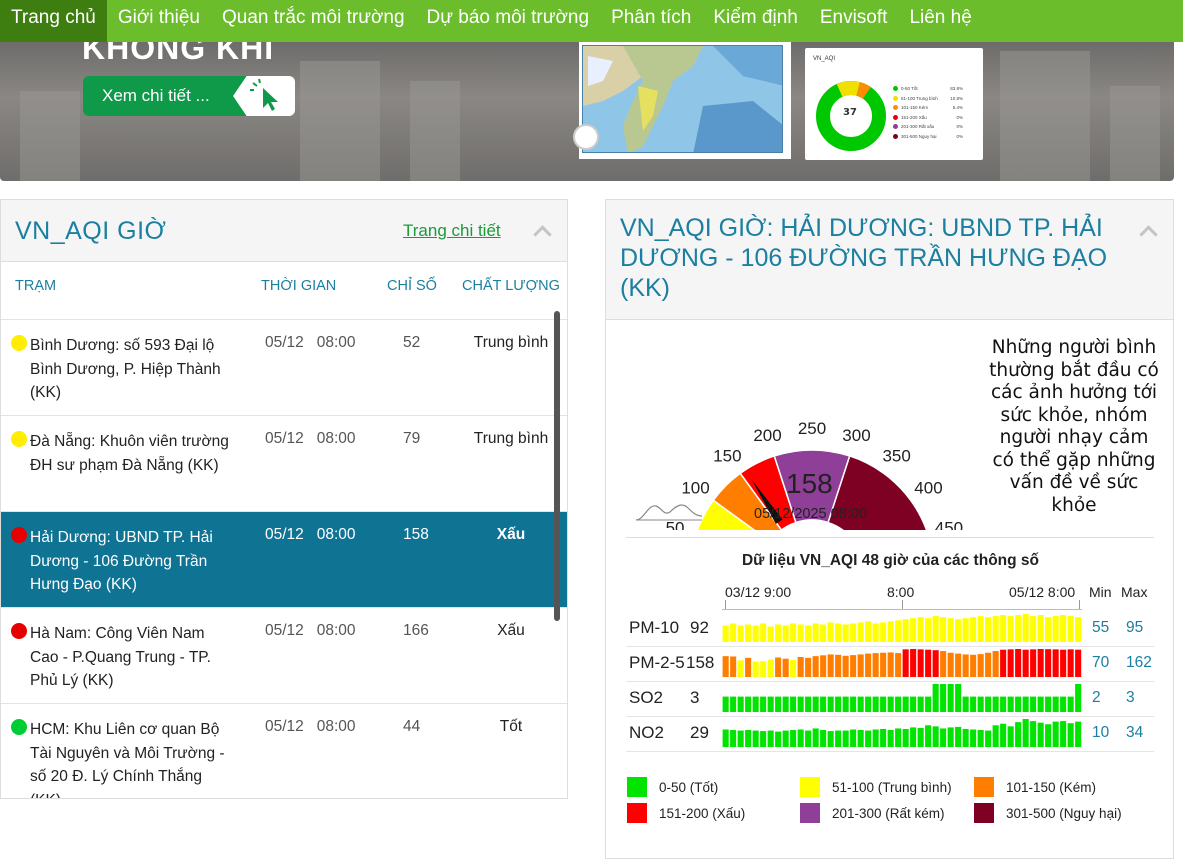 The height and width of the screenshot is (861, 1183). What do you see at coordinates (959, 117) in the screenshot?
I see `mini-legend-pct: 0%` at bounding box center [959, 117].